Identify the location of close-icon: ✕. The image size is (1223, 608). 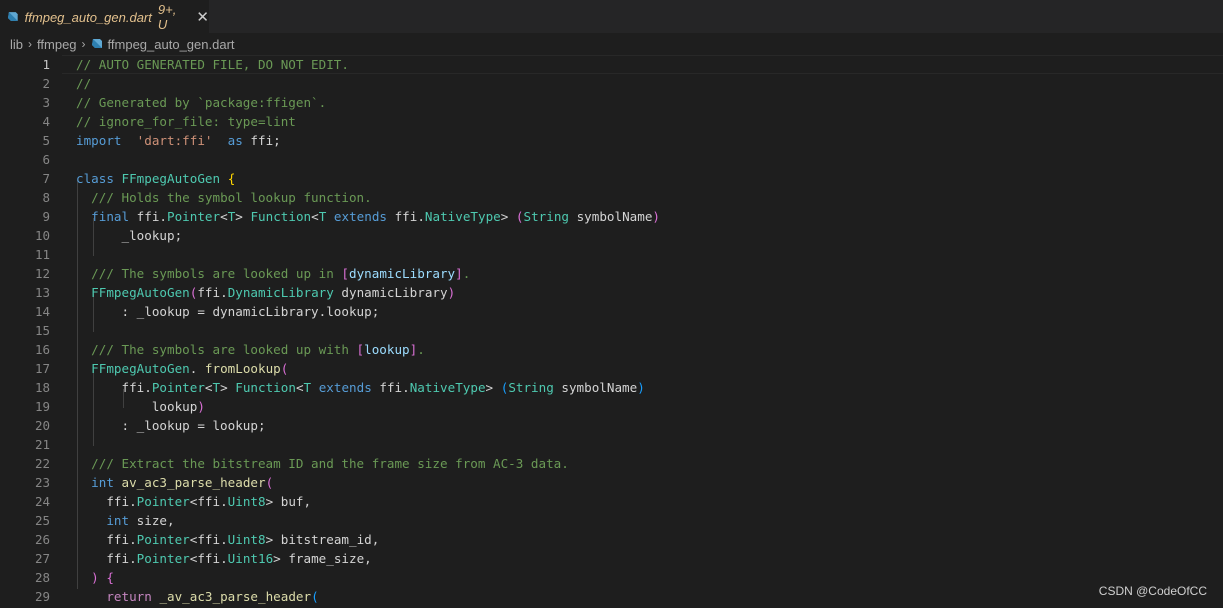
(202, 17).